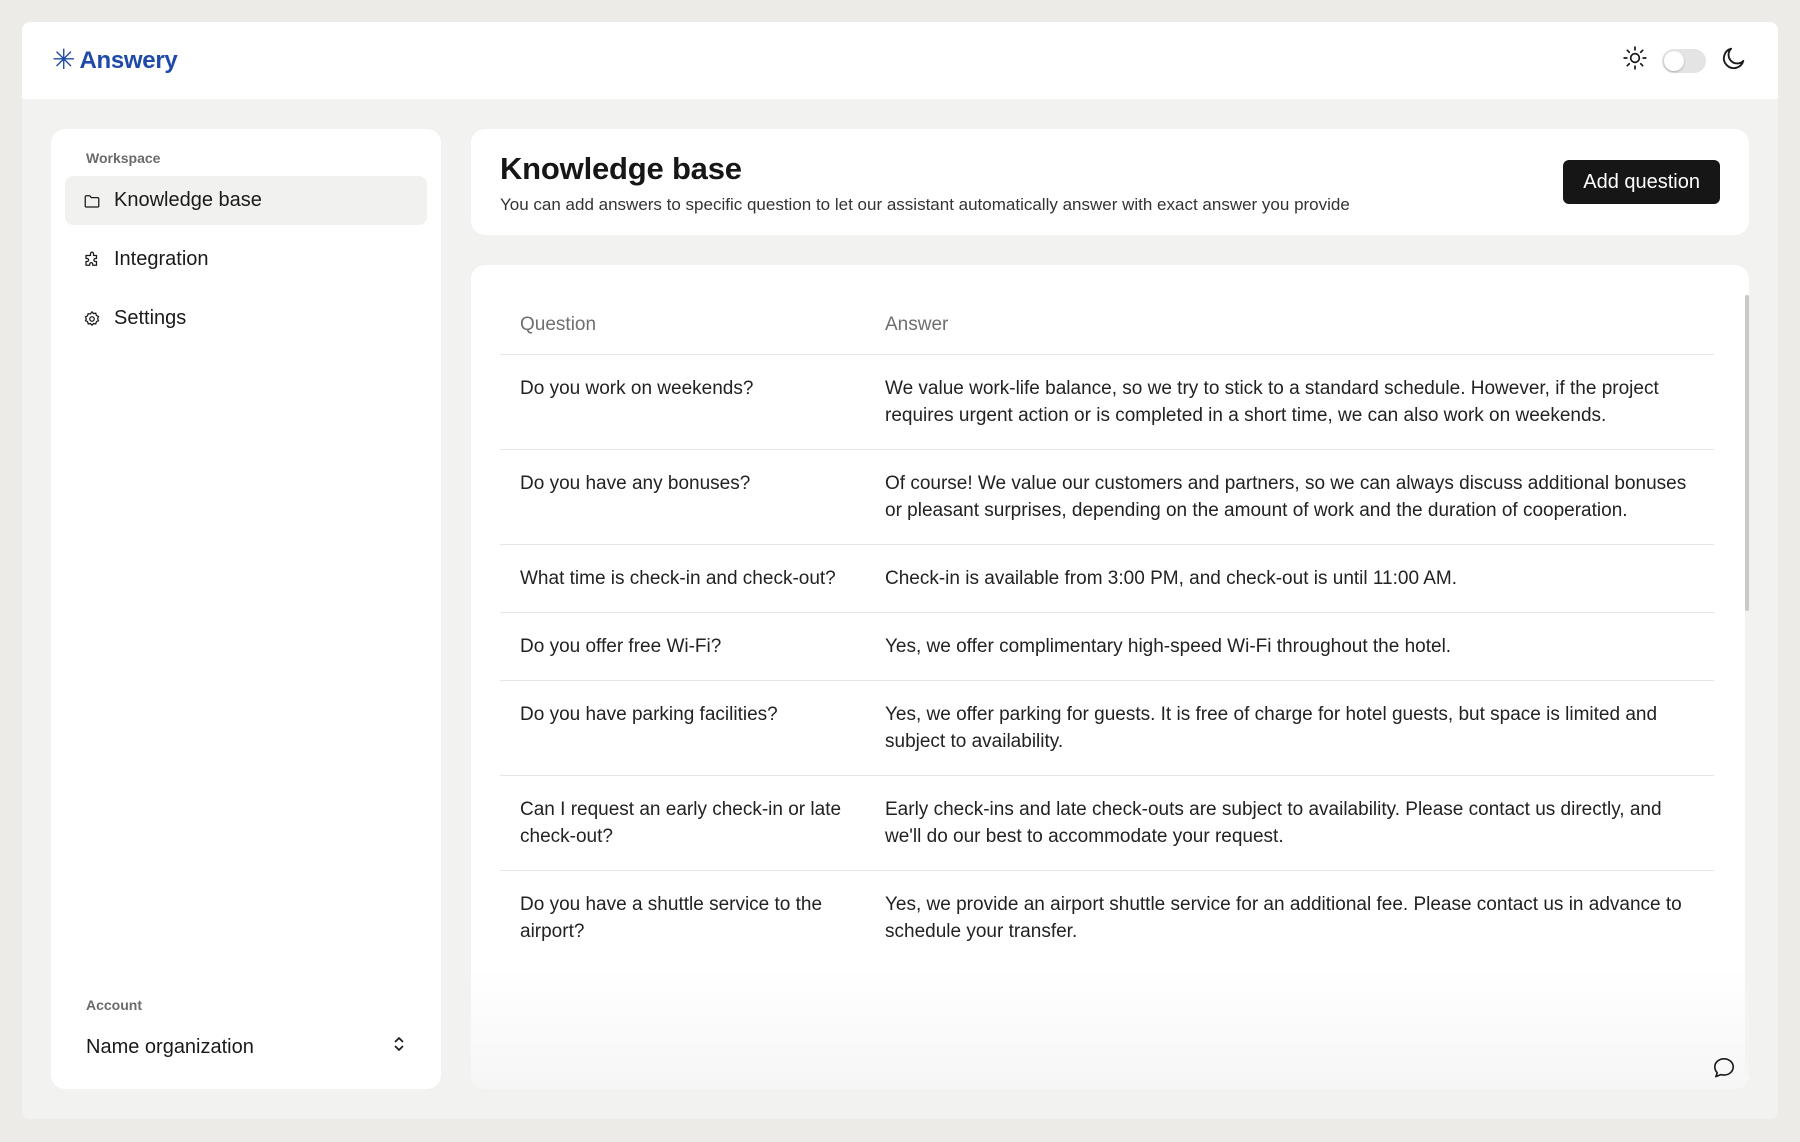 The image size is (1800, 1142). I want to click on asterisk-logo-icon: ✳, so click(64, 59).